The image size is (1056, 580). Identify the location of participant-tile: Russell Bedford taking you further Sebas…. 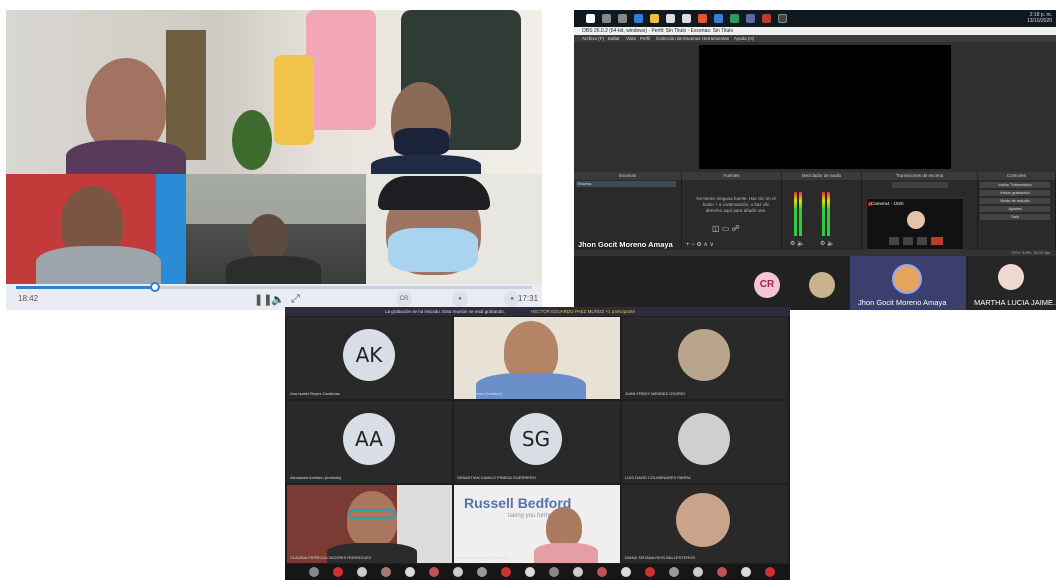
(537, 524).